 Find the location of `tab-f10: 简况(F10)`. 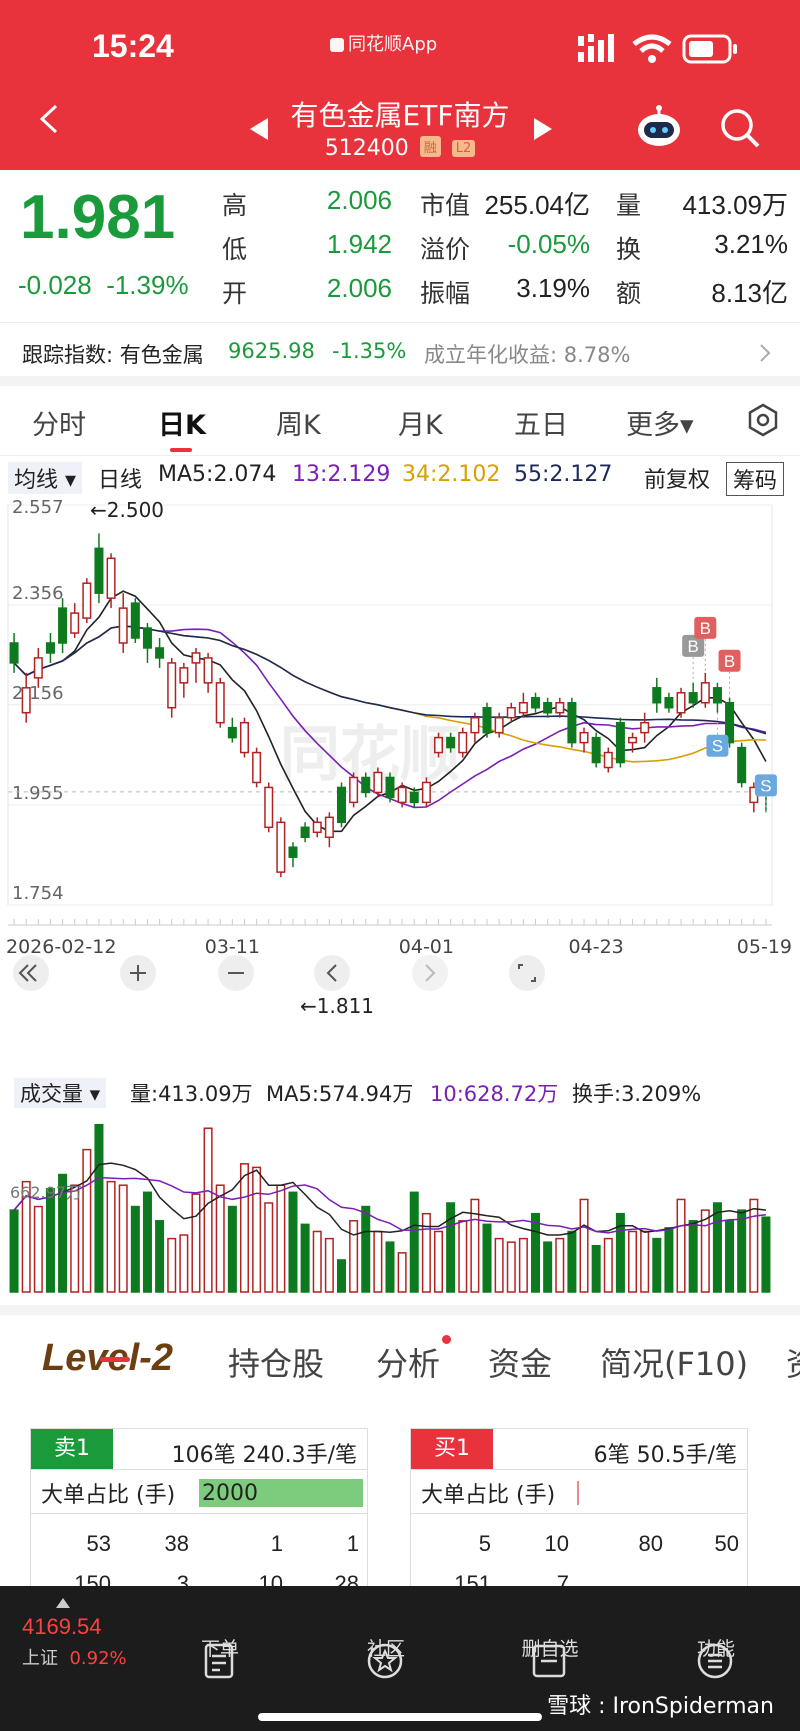

tab-f10: 简况(F10) is located at coordinates (674, 1362).